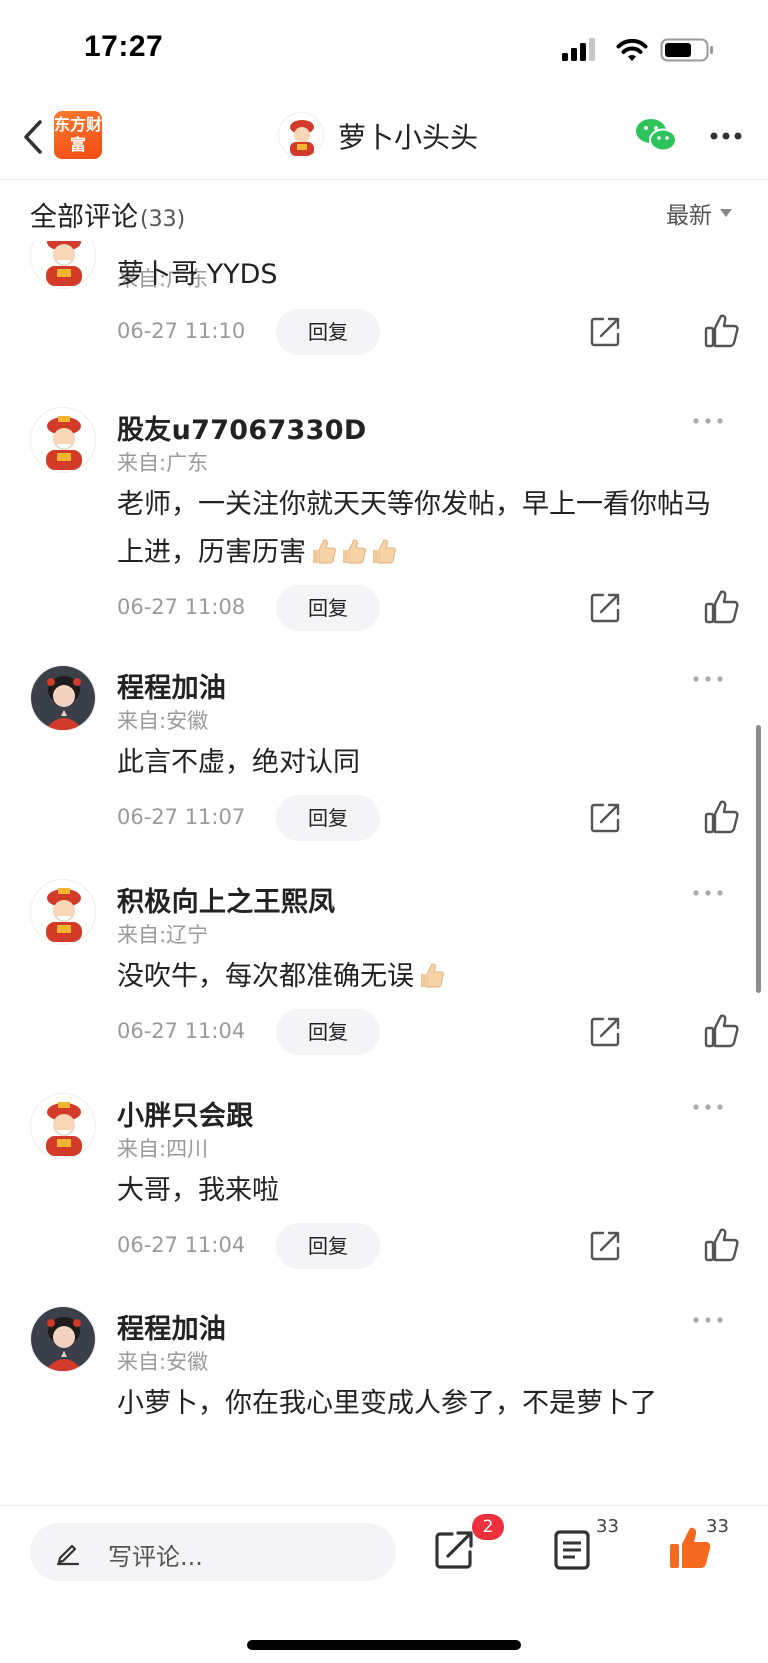 This screenshot has width=768, height=1663. Describe the element at coordinates (163, 219) in the screenshot. I see `comments-count: (33)` at that location.